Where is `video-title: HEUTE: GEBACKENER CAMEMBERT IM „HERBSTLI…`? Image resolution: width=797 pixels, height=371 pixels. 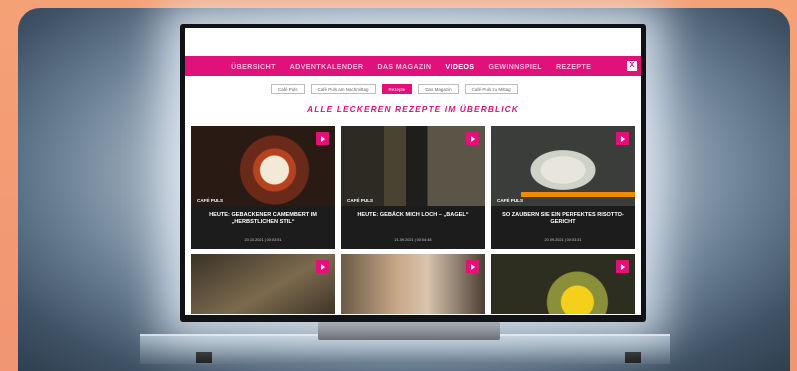
video-title: HEUTE: GEBACKENER CAMEMBERT IM „HERBSTLI… is located at coordinates (263, 218).